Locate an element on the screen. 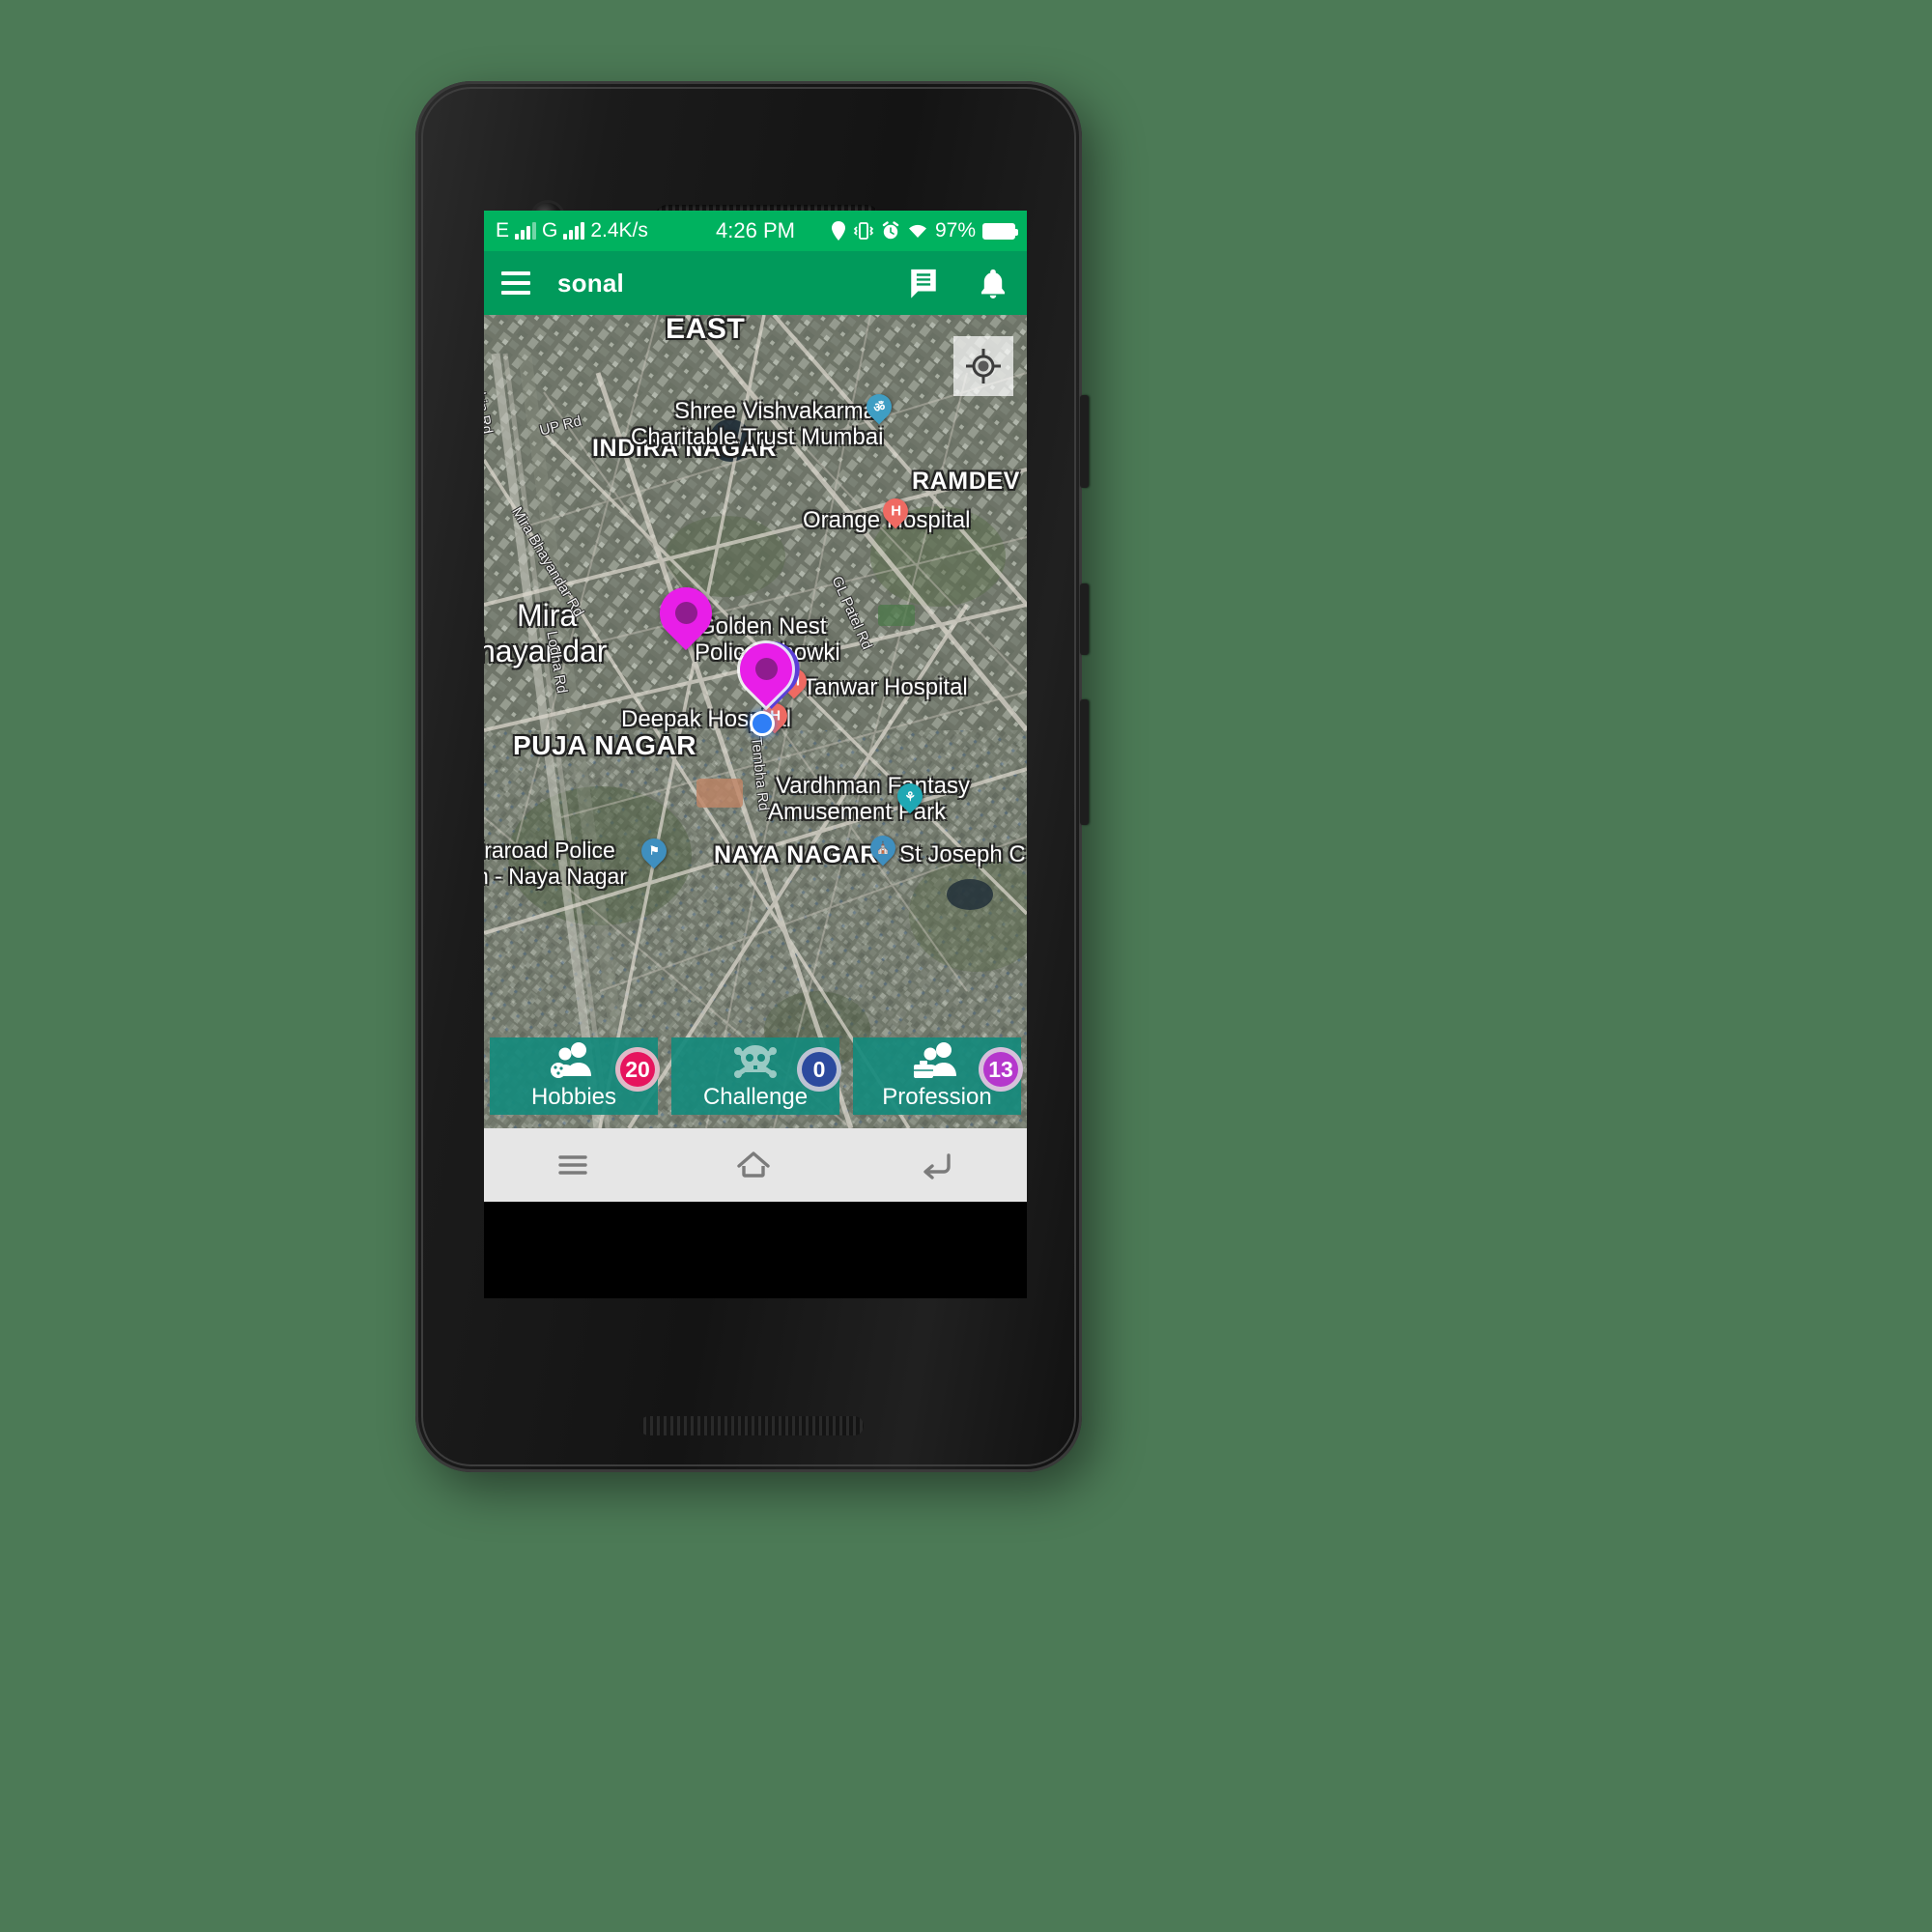  notification-bell-icon is located at coordinates (993, 283).